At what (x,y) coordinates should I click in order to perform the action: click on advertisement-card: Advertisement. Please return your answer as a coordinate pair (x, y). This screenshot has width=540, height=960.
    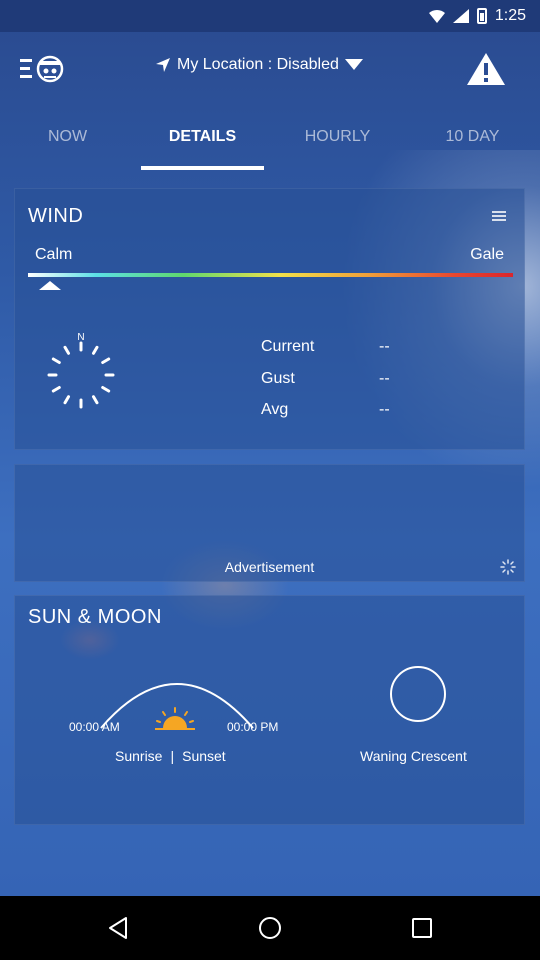
    Looking at the image, I should click on (269, 523).